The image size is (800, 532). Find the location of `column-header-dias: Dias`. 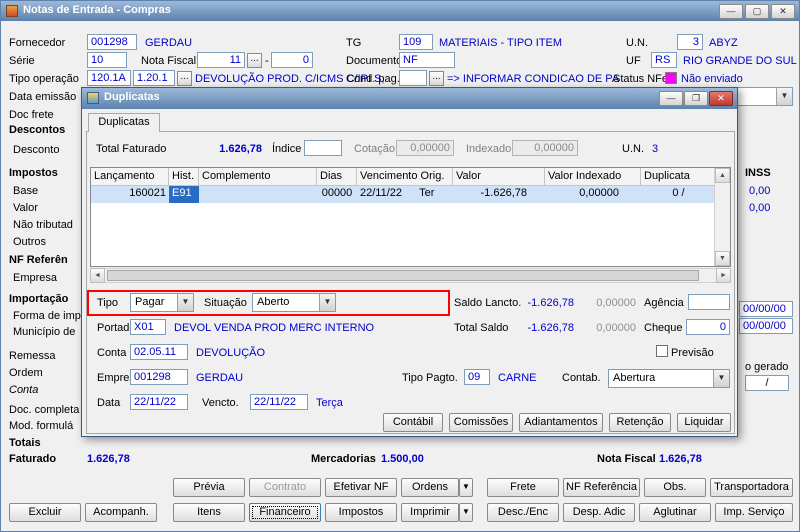

column-header-dias: Dias is located at coordinates (337, 176).